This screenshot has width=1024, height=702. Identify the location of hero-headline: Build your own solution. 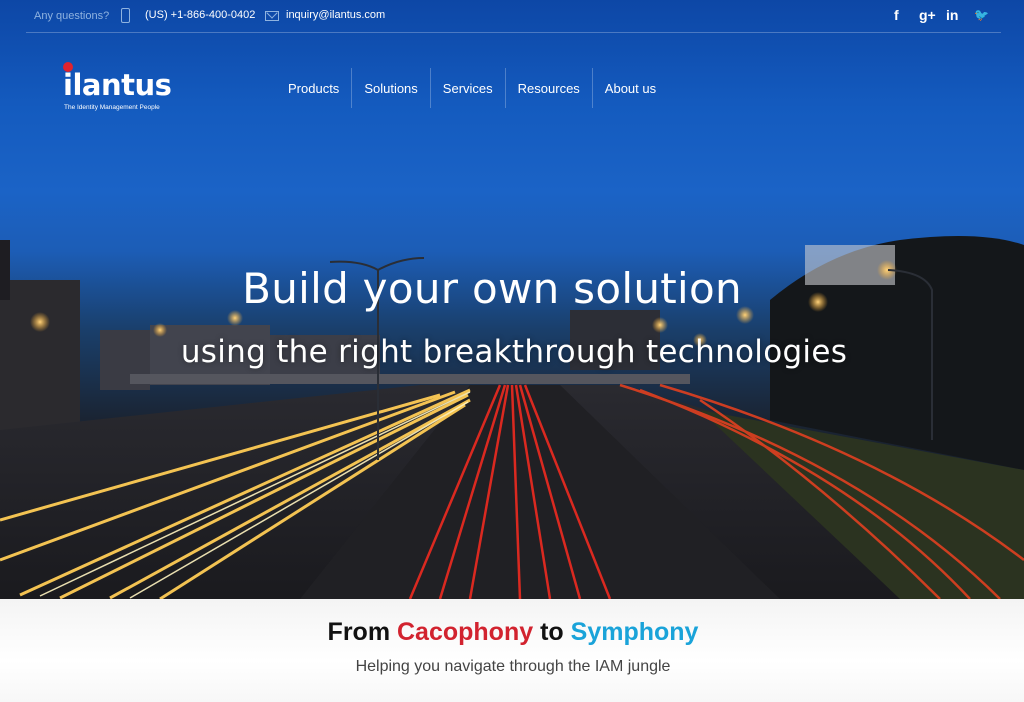
(492, 288).